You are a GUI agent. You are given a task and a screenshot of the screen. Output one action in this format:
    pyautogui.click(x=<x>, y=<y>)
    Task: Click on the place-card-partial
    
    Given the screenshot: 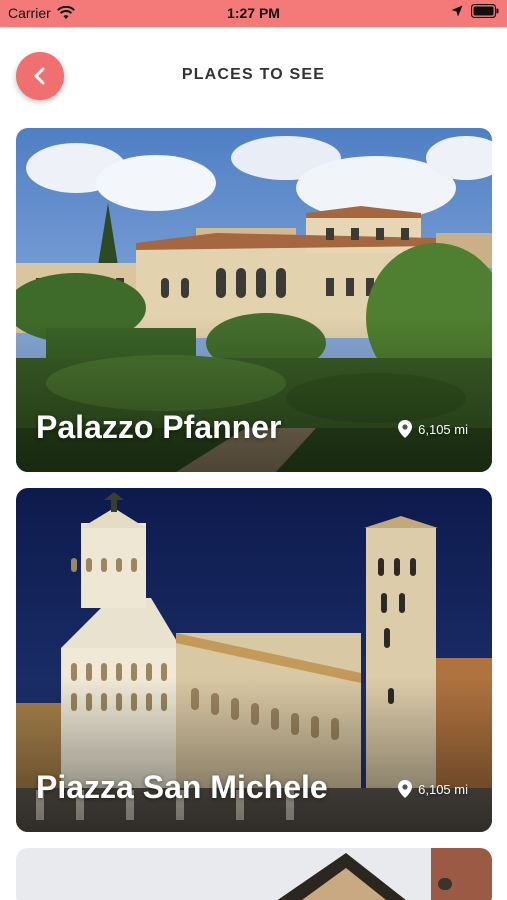 What is the action you would take?
    pyautogui.click(x=254, y=874)
    